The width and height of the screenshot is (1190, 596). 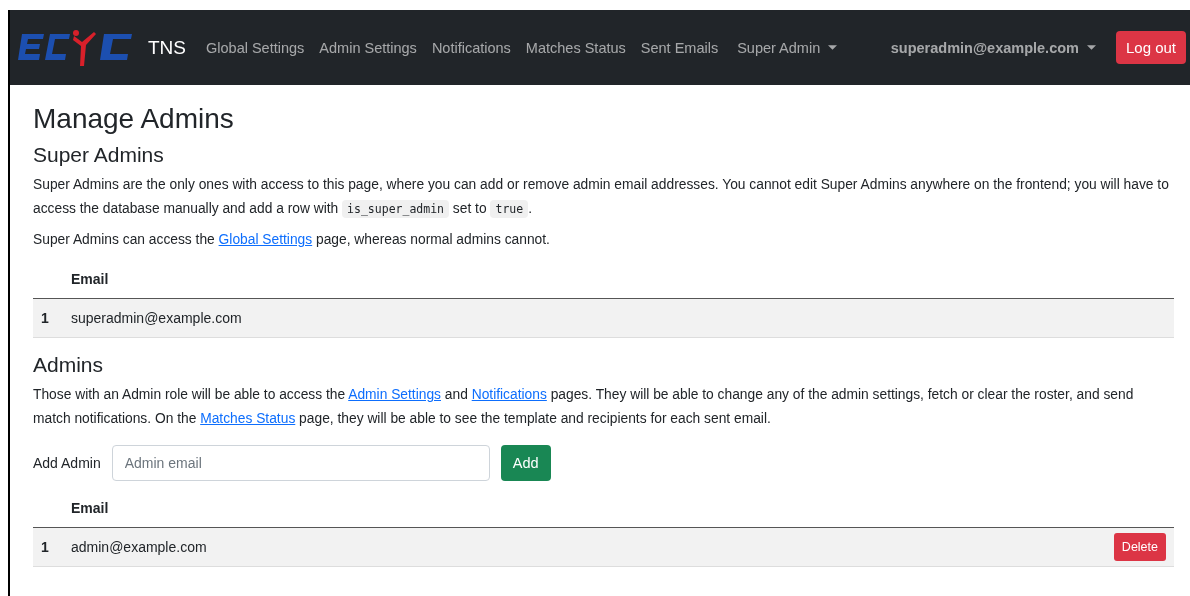 What do you see at coordinates (167, 47) in the screenshot?
I see `brand-name: TNS` at bounding box center [167, 47].